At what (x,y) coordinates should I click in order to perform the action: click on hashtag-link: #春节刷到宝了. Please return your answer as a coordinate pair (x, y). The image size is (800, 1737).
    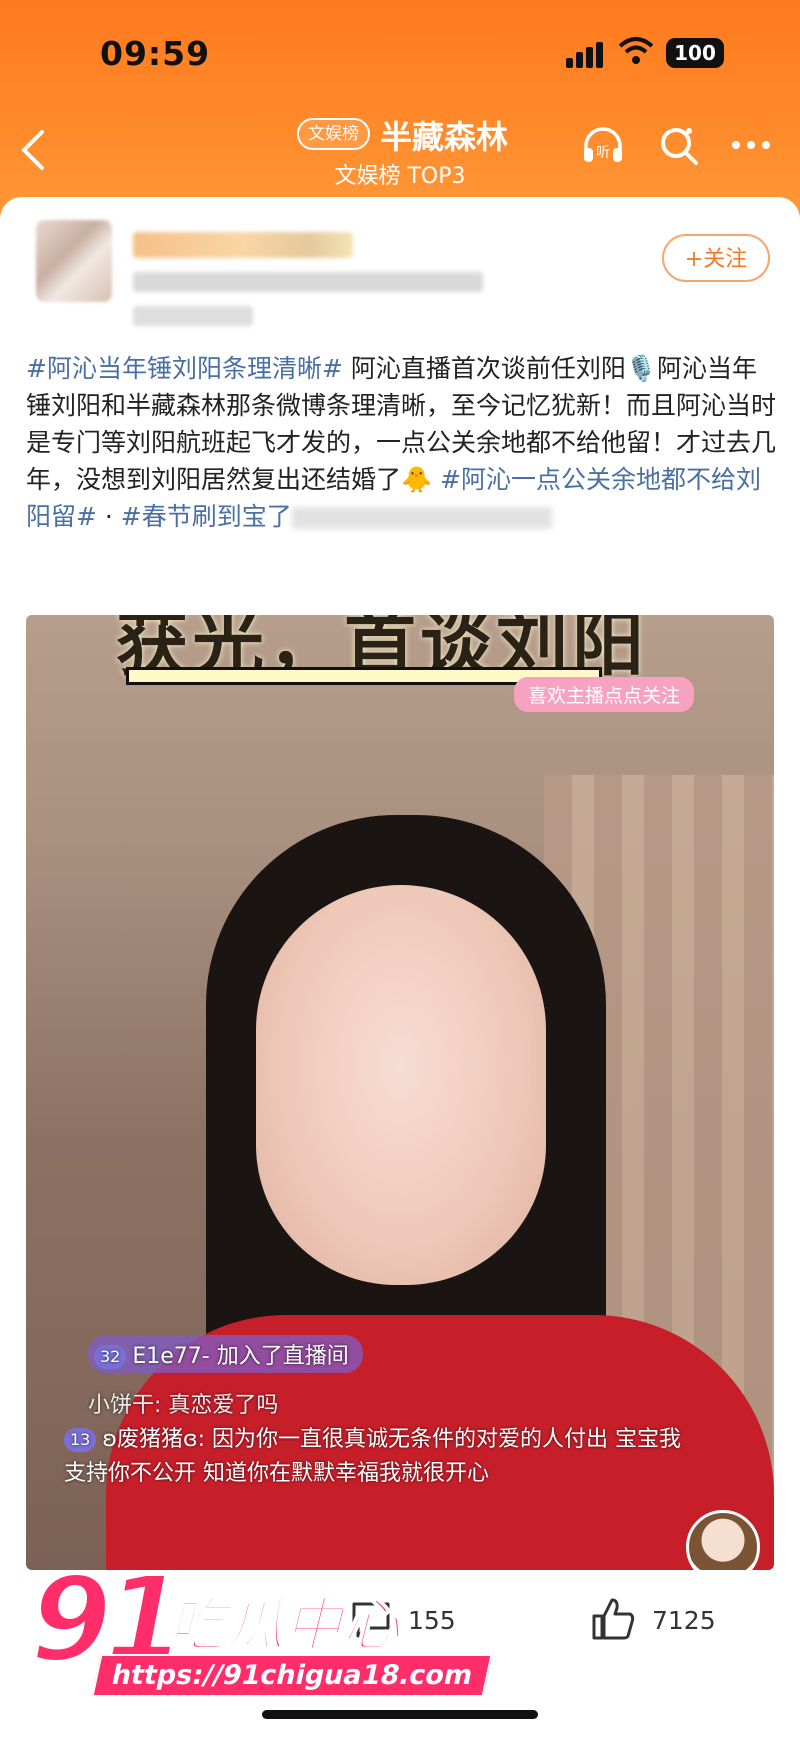
    Looking at the image, I should click on (206, 516).